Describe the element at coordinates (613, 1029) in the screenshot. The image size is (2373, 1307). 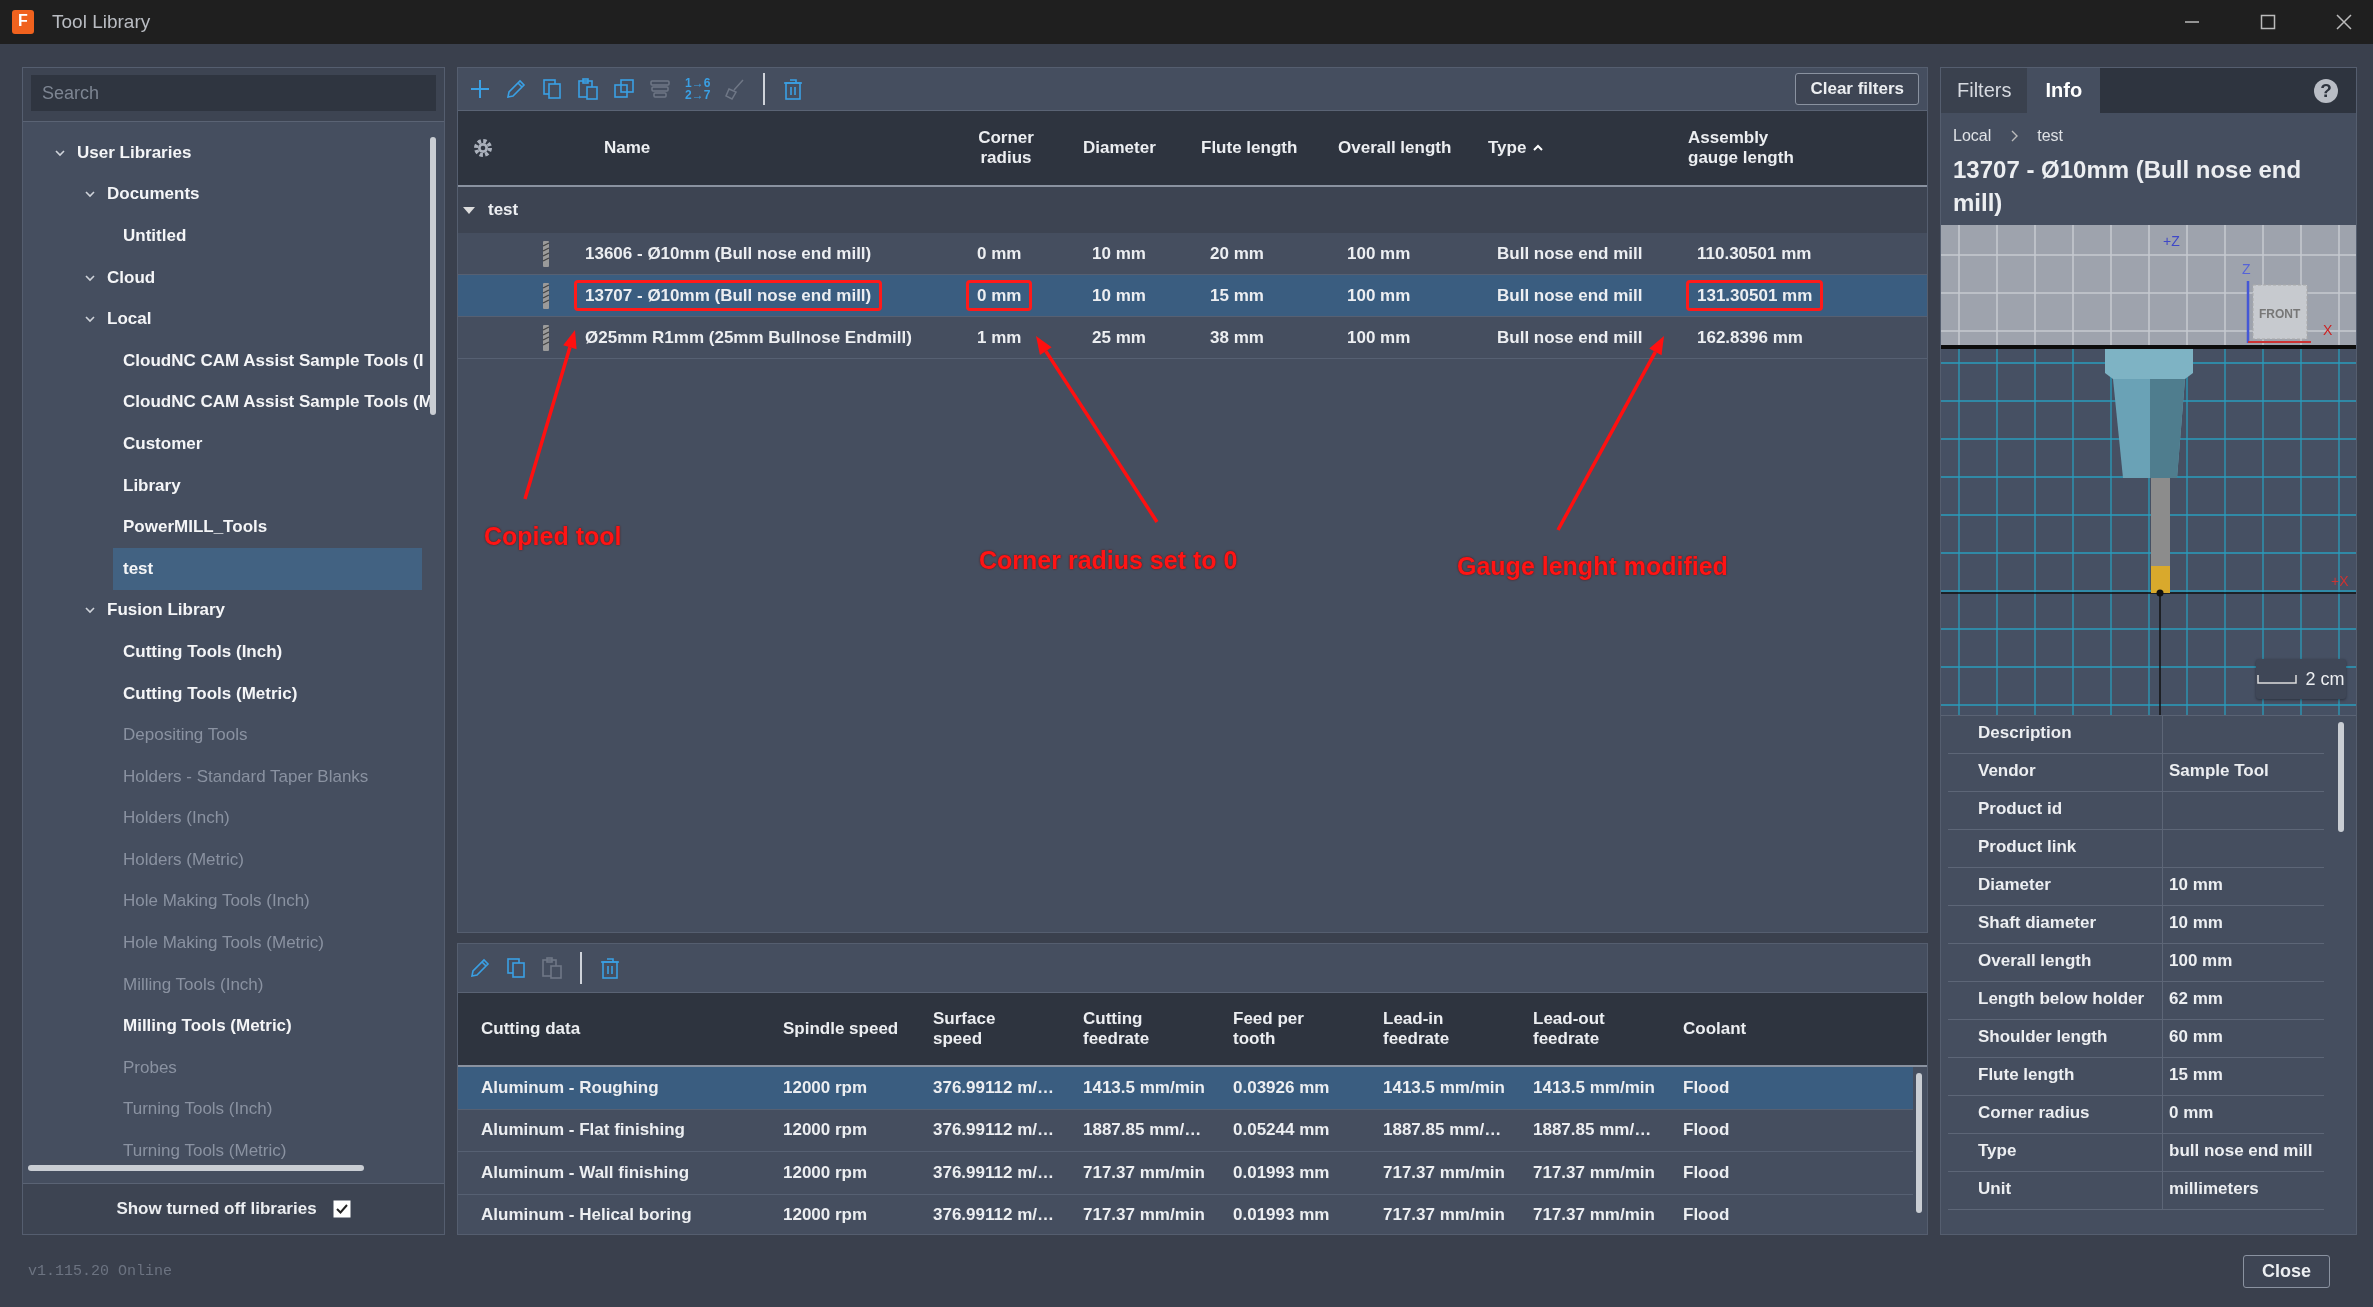
I see `column-header: Cutting data` at that location.